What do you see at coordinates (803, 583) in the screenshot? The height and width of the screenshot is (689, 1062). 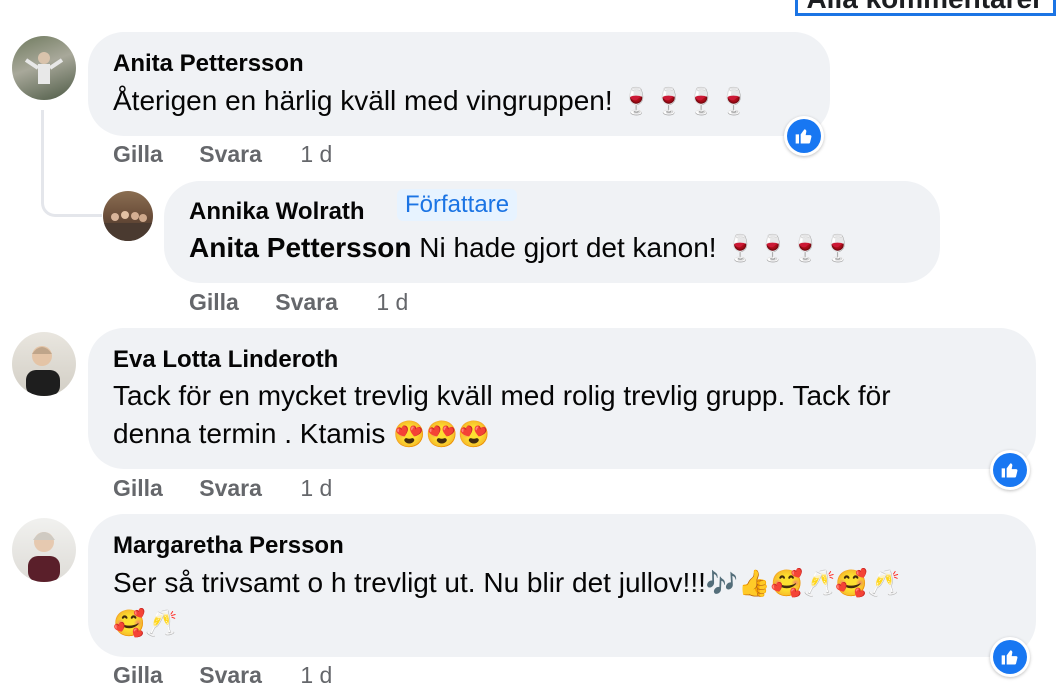 I see `emoji-sequence: 🎶👍🥰🥂🥰🥂` at bounding box center [803, 583].